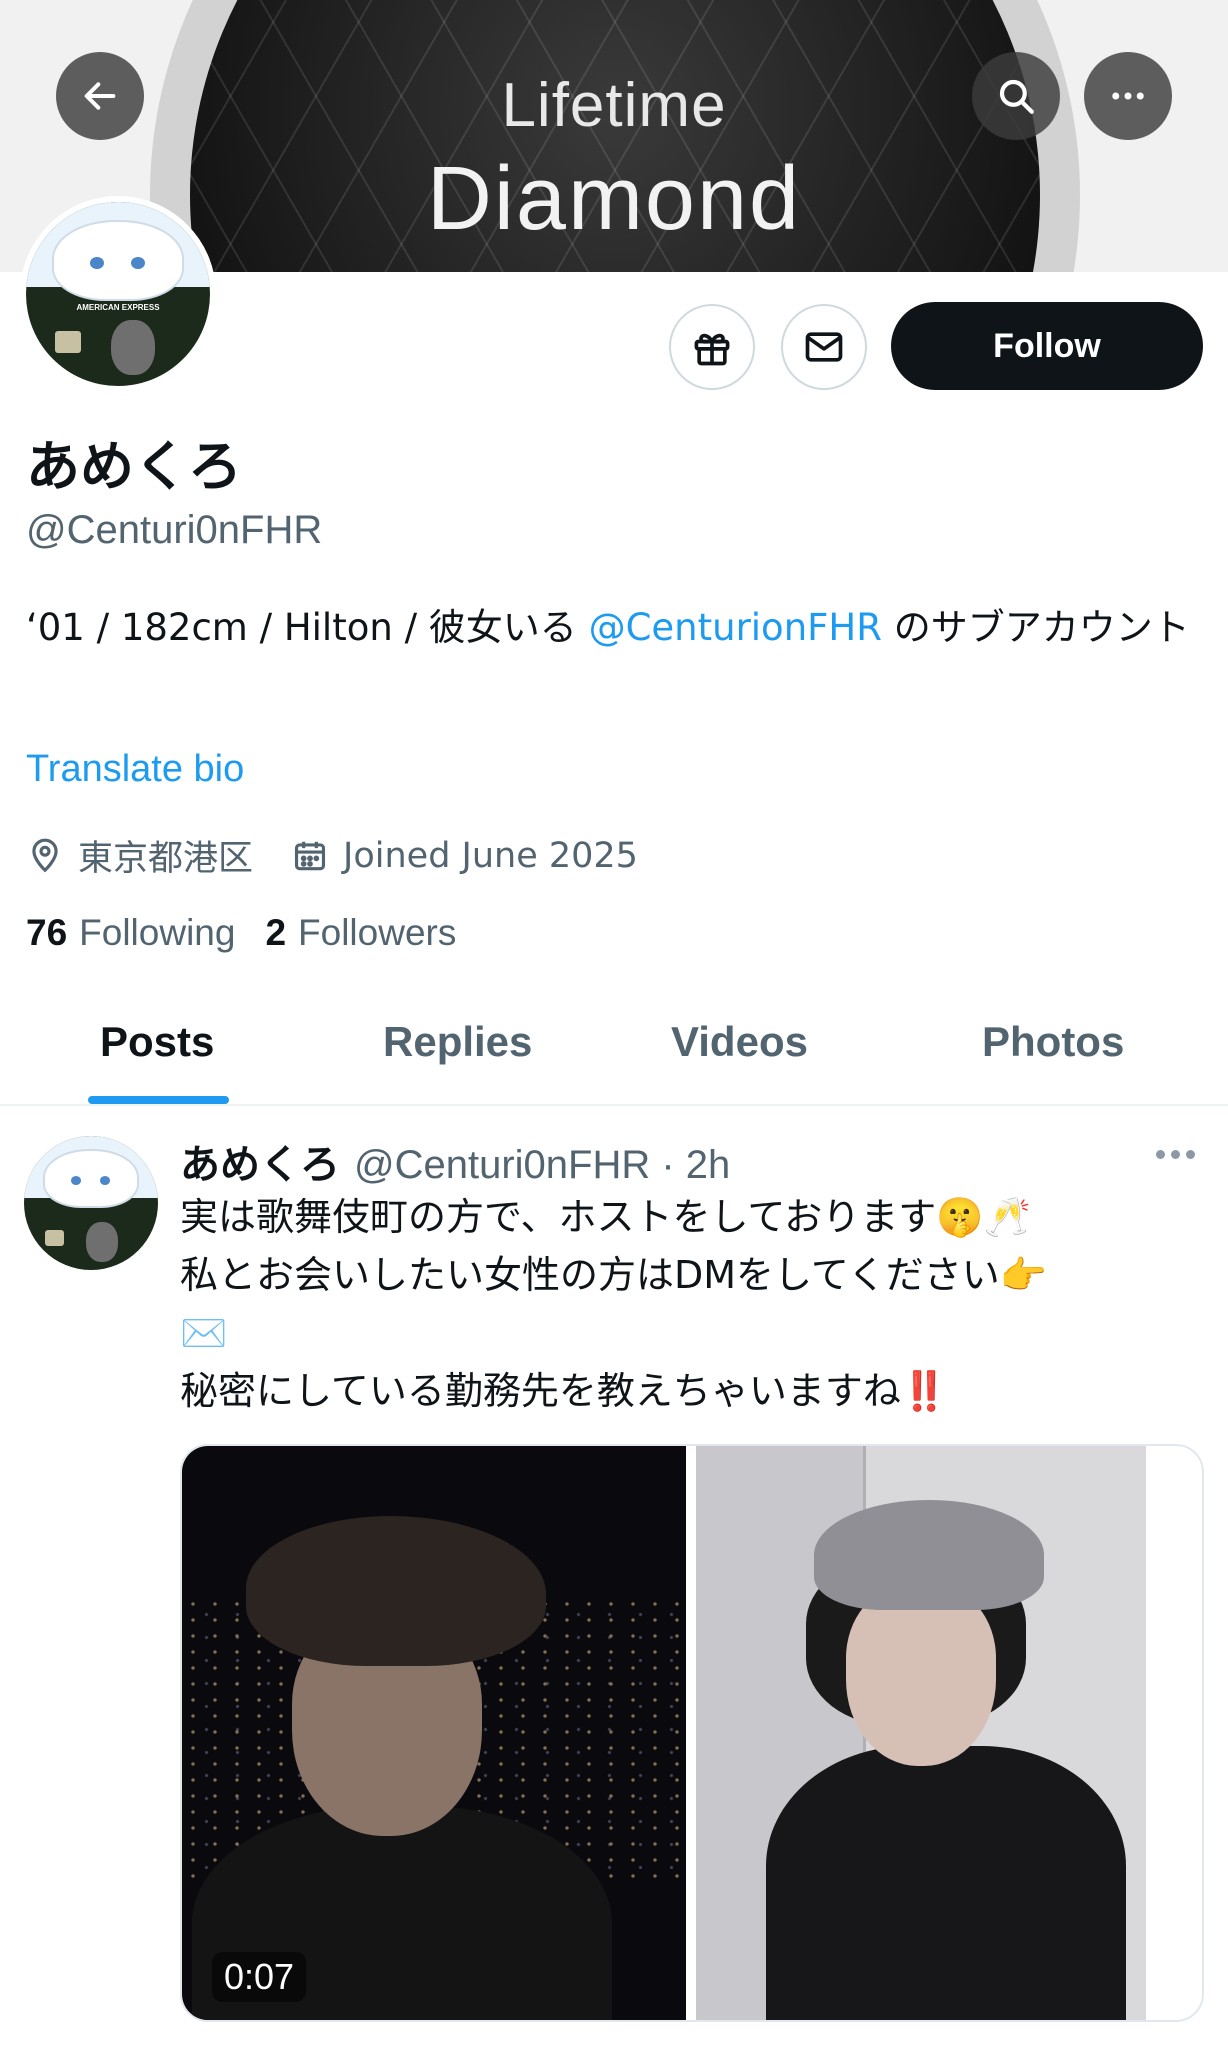 This screenshot has width=1228, height=2048. I want to click on post-photo, so click(921, 1733).